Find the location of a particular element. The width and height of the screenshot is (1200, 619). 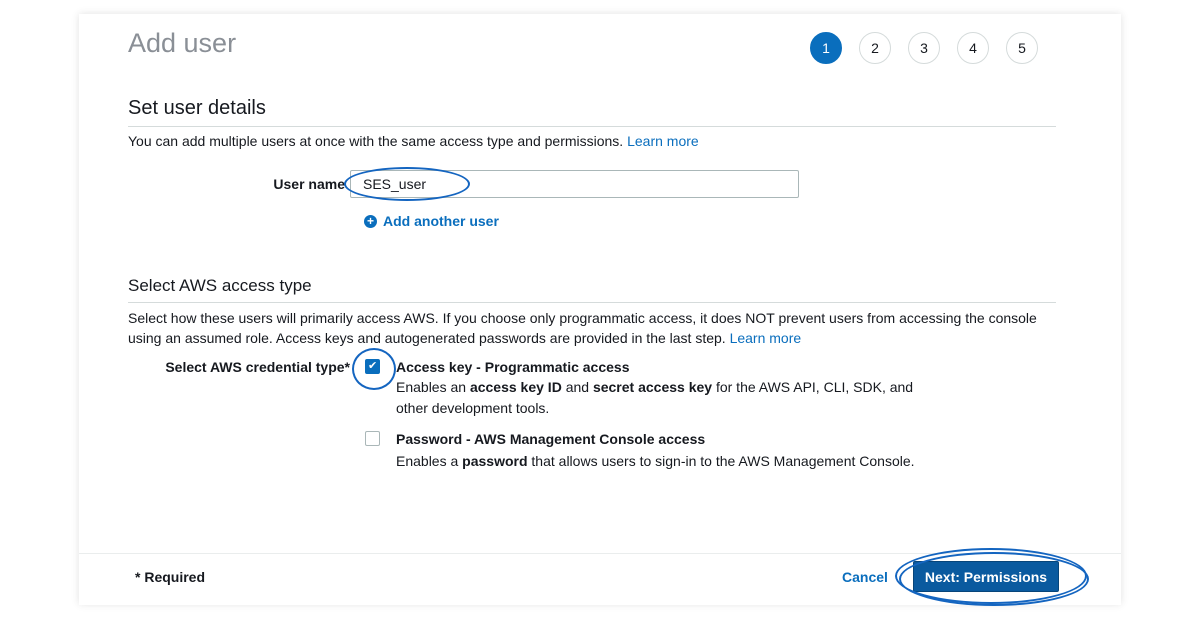

access-type-heading: Select AWS access type is located at coordinates (220, 285).